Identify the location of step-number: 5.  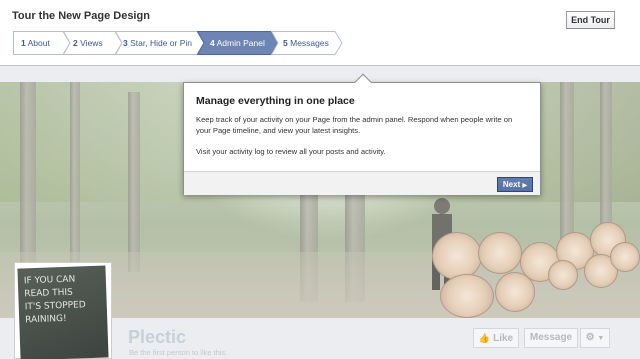
(285, 43).